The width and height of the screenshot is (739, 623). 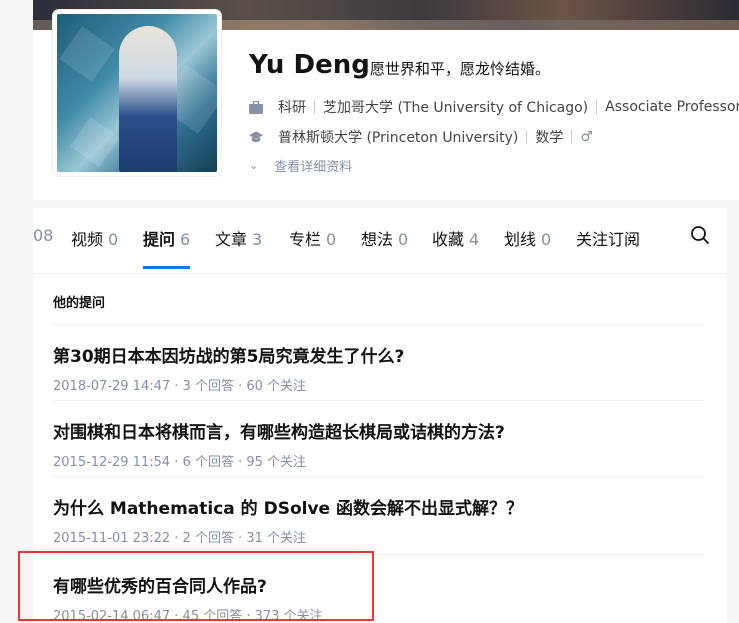 I want to click on tab-subscriptions: 关注订阅, so click(x=608, y=238).